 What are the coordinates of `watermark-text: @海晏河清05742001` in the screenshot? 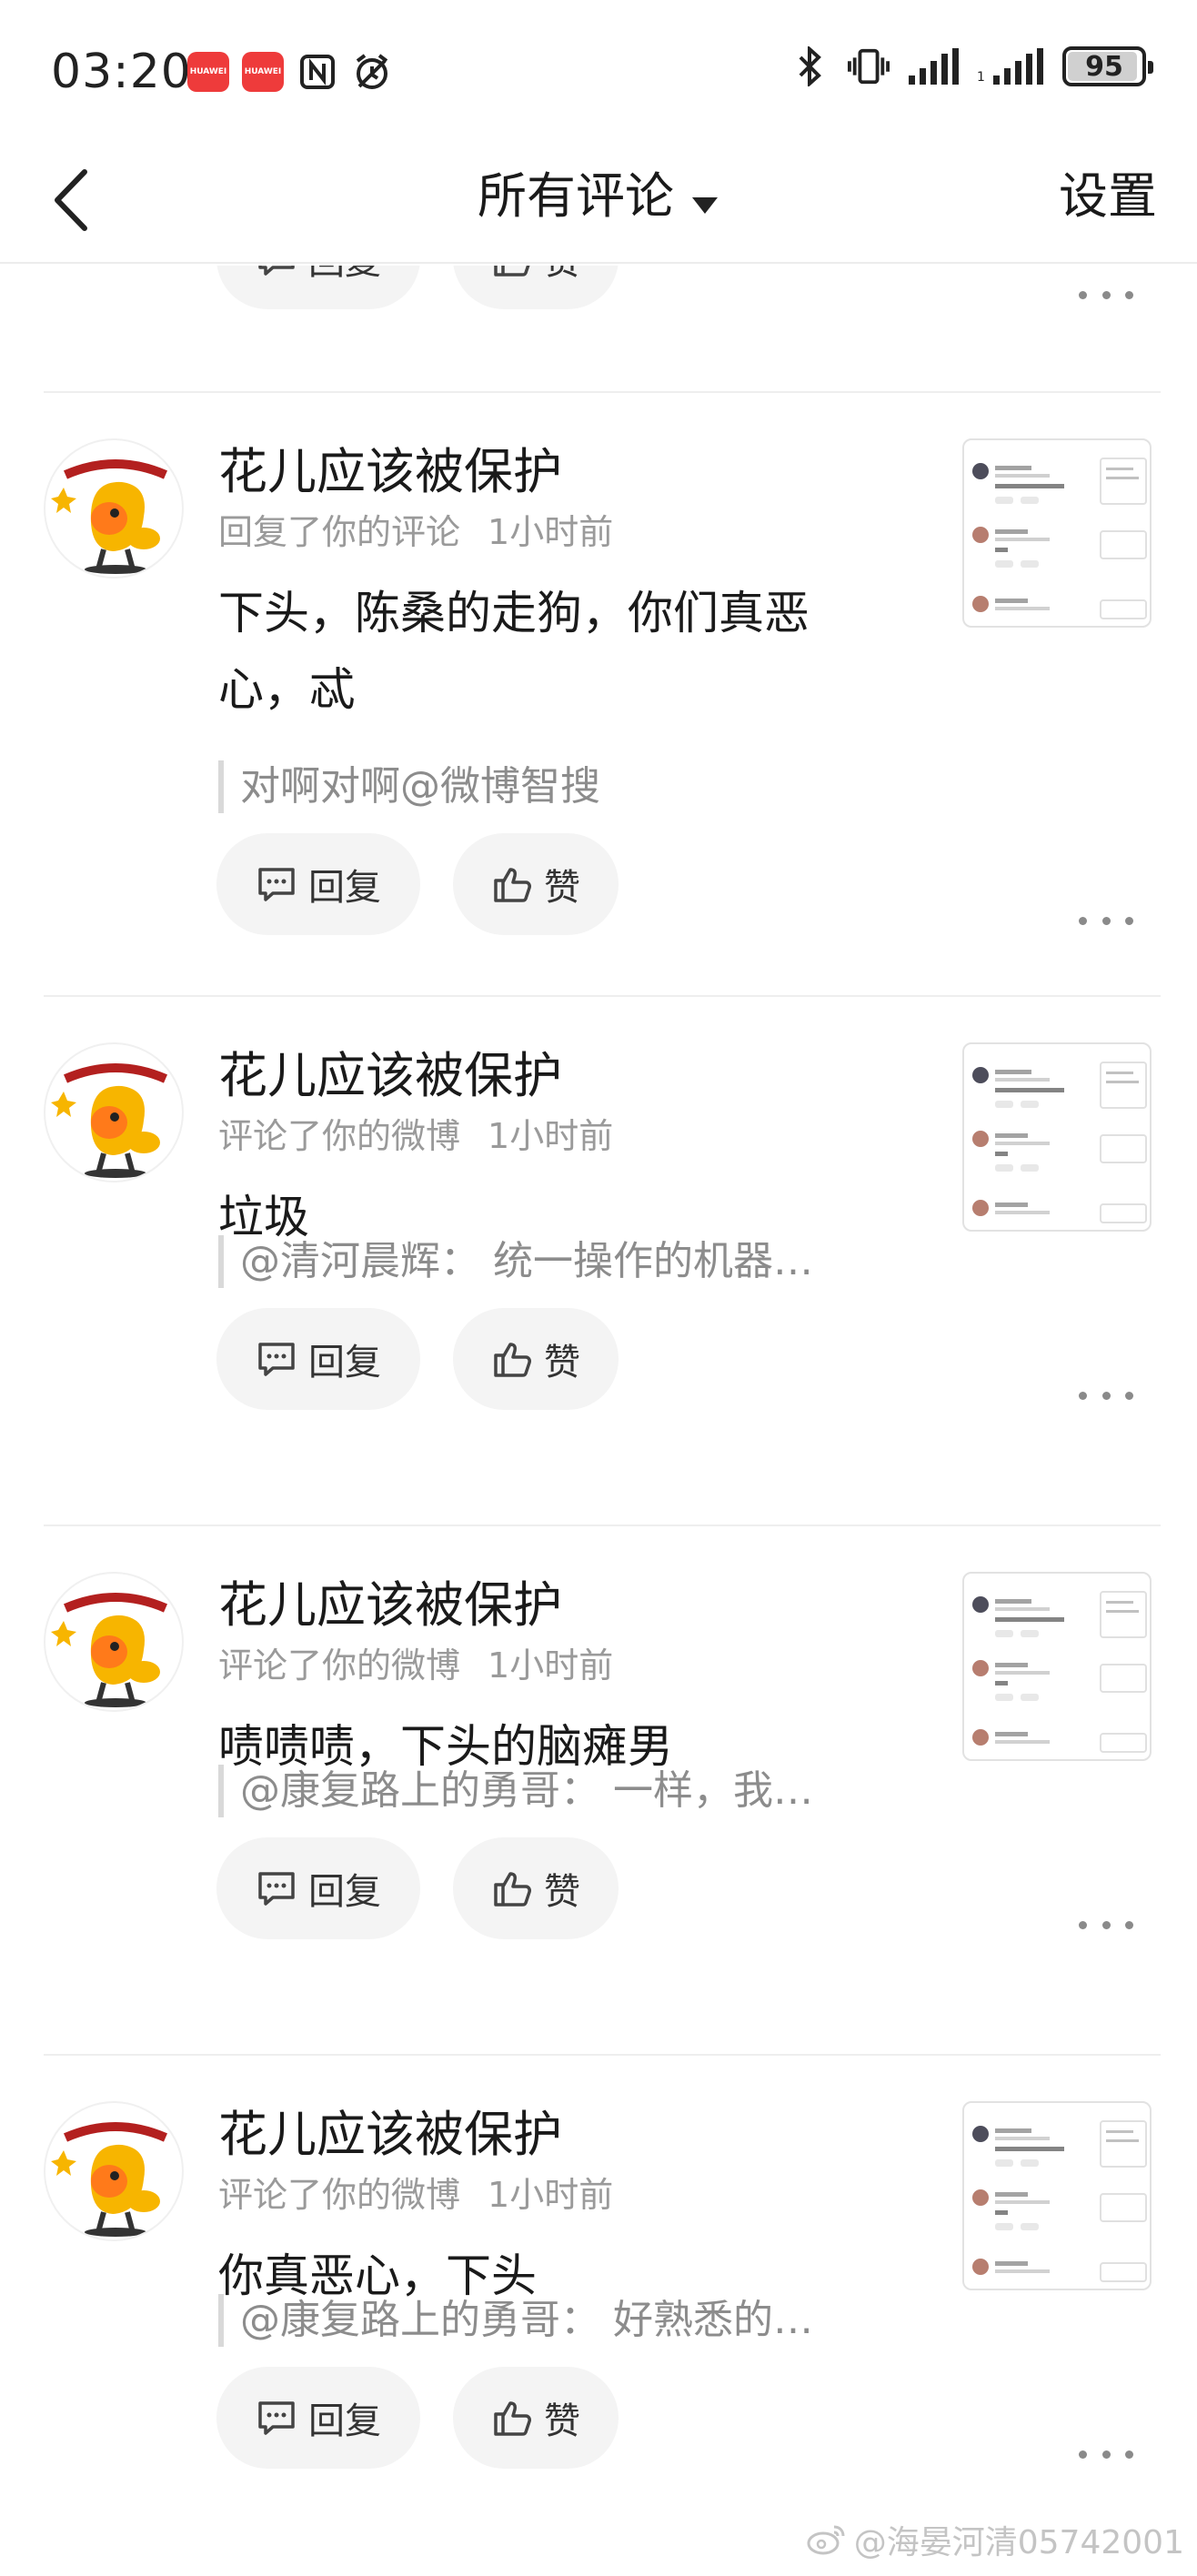 It's located at (1018, 2542).